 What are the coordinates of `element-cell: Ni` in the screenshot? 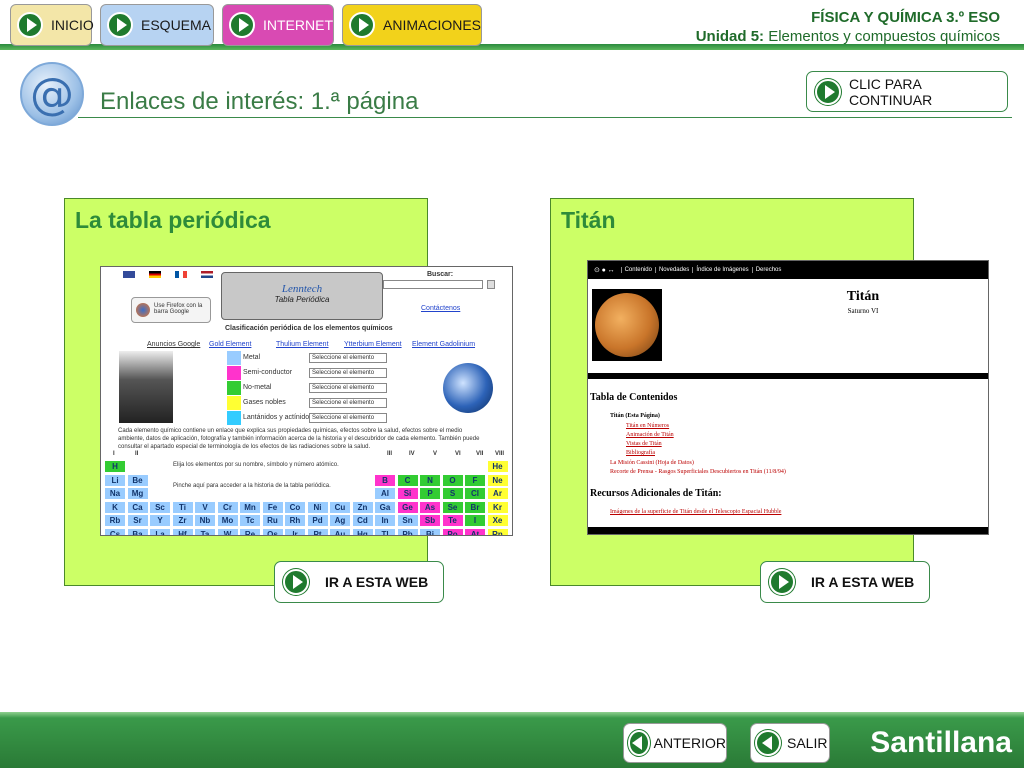 It's located at (317, 507).